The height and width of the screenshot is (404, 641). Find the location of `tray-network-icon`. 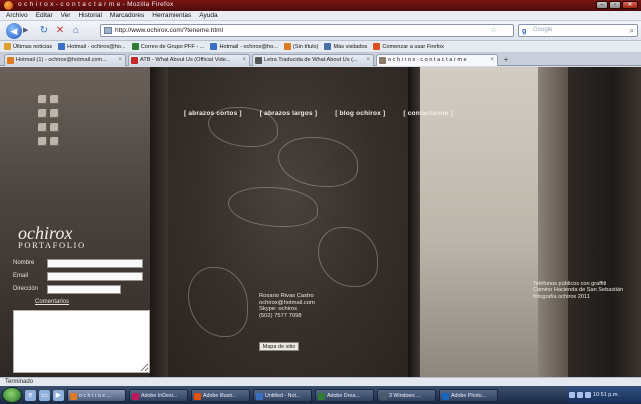

tray-network-icon is located at coordinates (572, 395).